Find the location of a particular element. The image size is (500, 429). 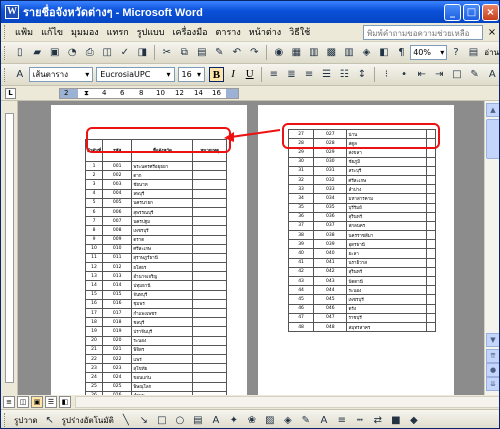

read-mode-button: อ่าน is located at coordinates (490, 52).